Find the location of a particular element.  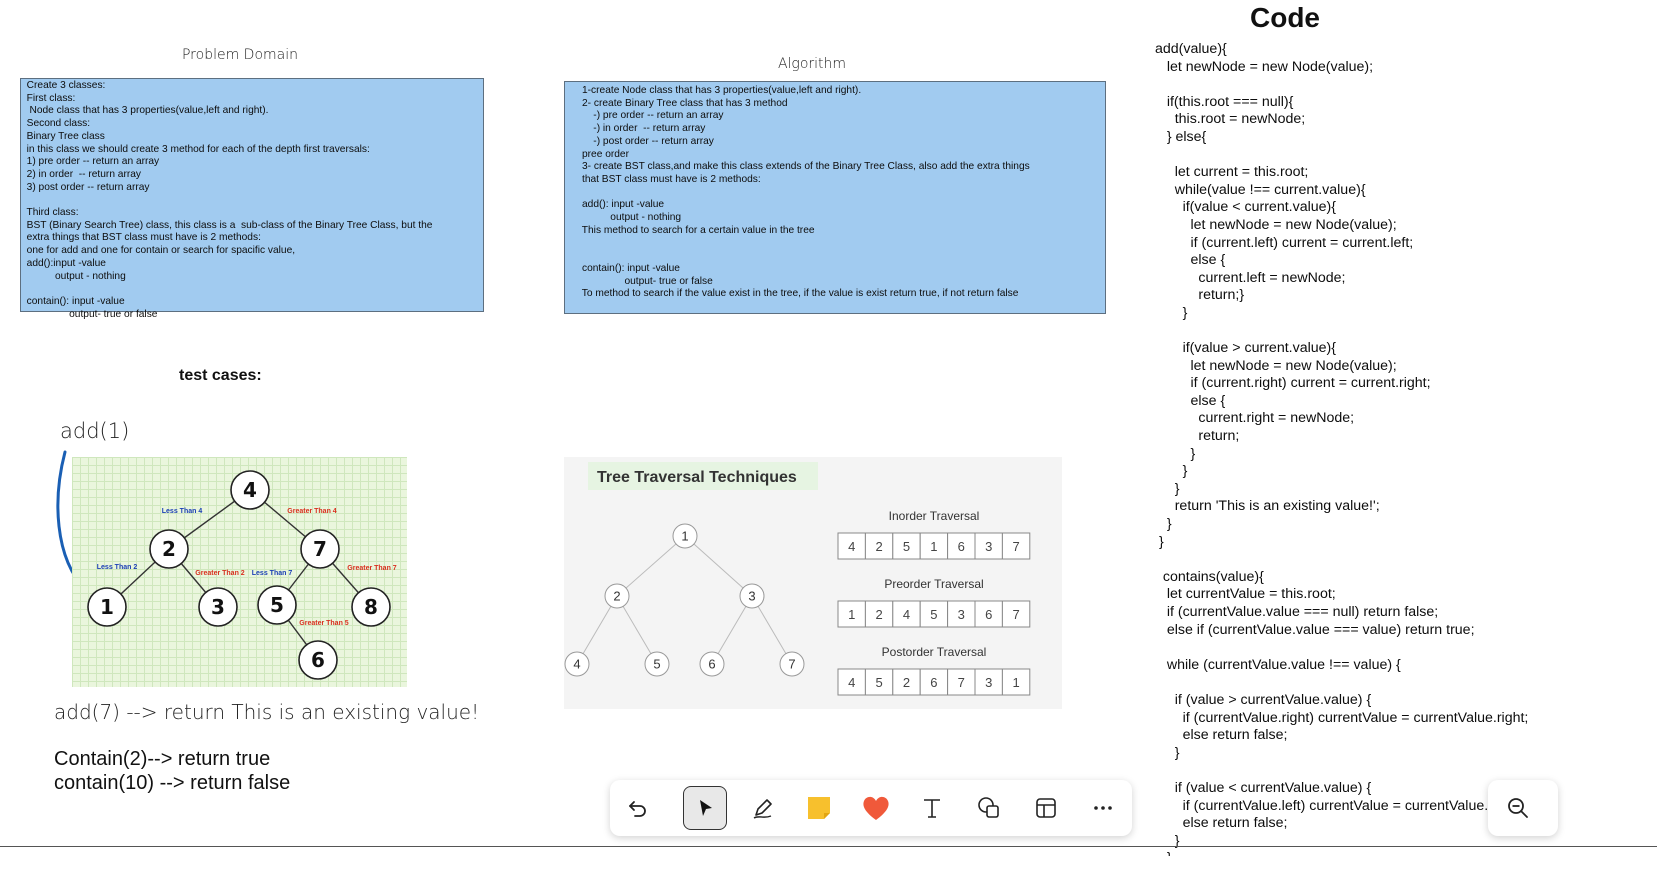

sticky-note-icon is located at coordinates (819, 808).